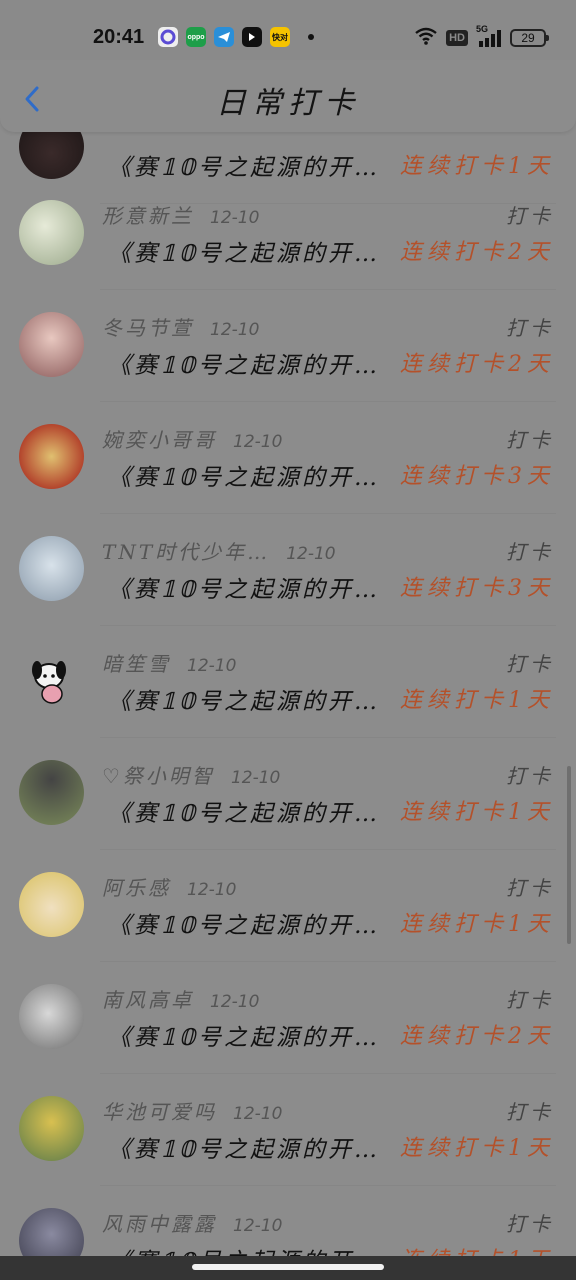  I want to click on list-item: 暗笙雪 12-10 打卡 《赛𝟙𝟘号之起源的开… 连续打卡1天, so click(288, 682).